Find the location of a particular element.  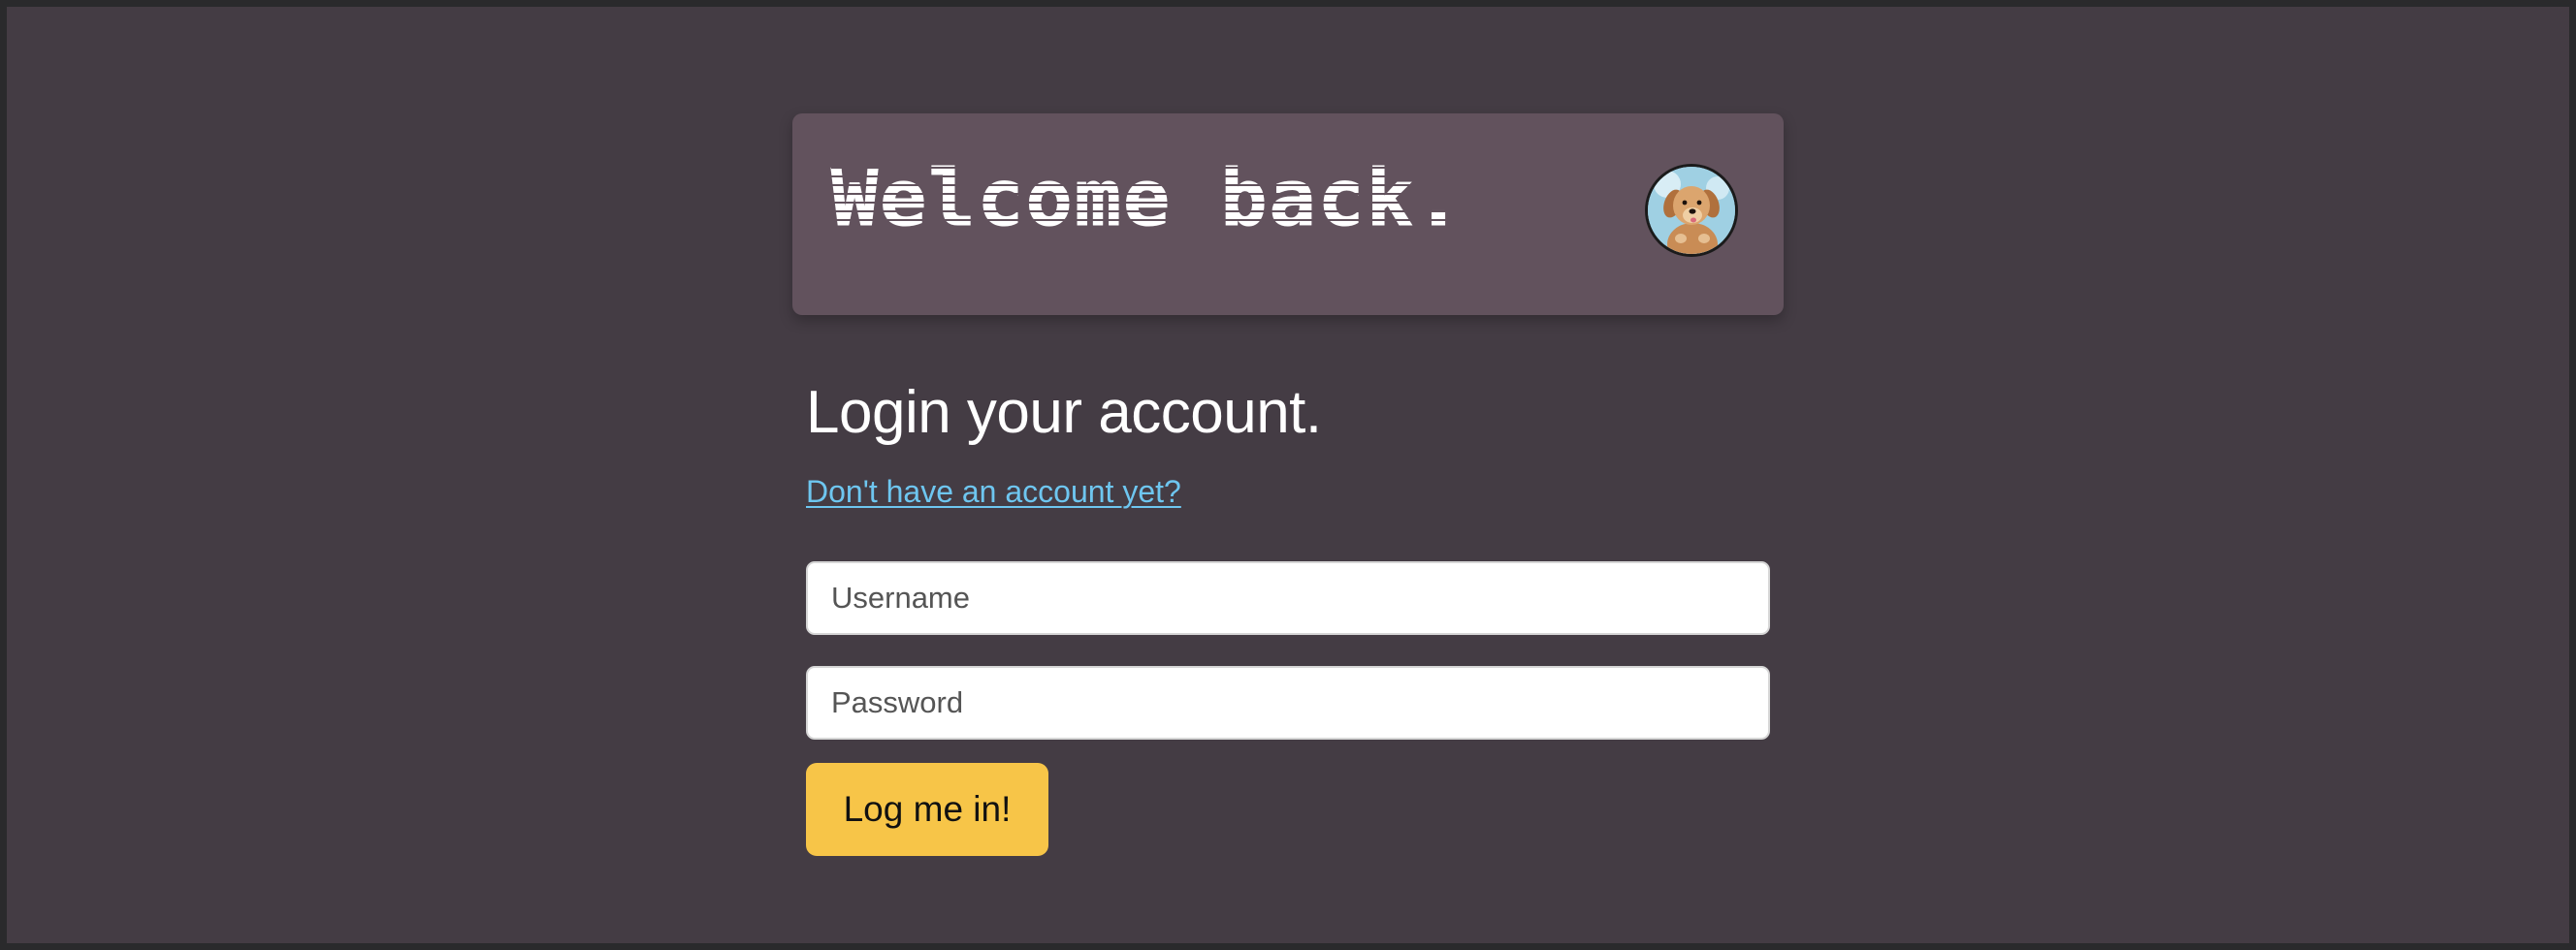

password-input is located at coordinates (1288, 703).